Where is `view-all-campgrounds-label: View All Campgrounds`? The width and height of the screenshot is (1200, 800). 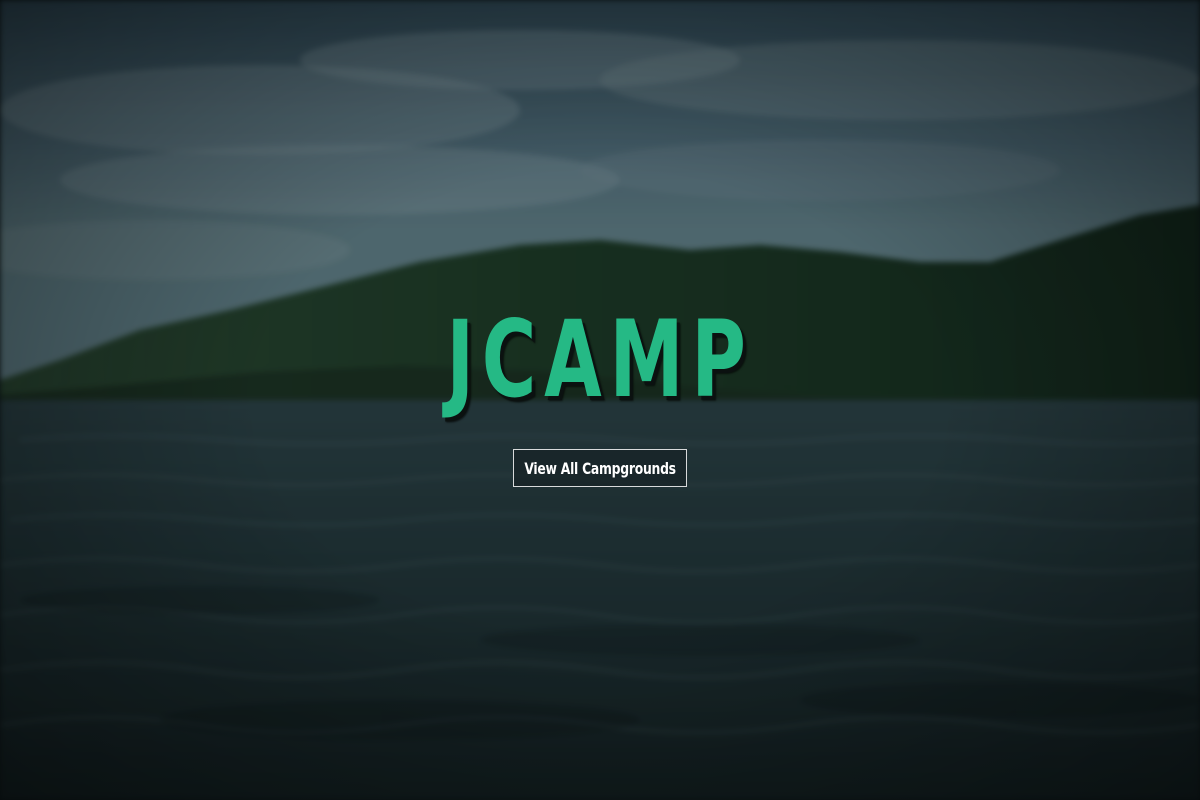
view-all-campgrounds-label: View All Campgrounds is located at coordinates (600, 468).